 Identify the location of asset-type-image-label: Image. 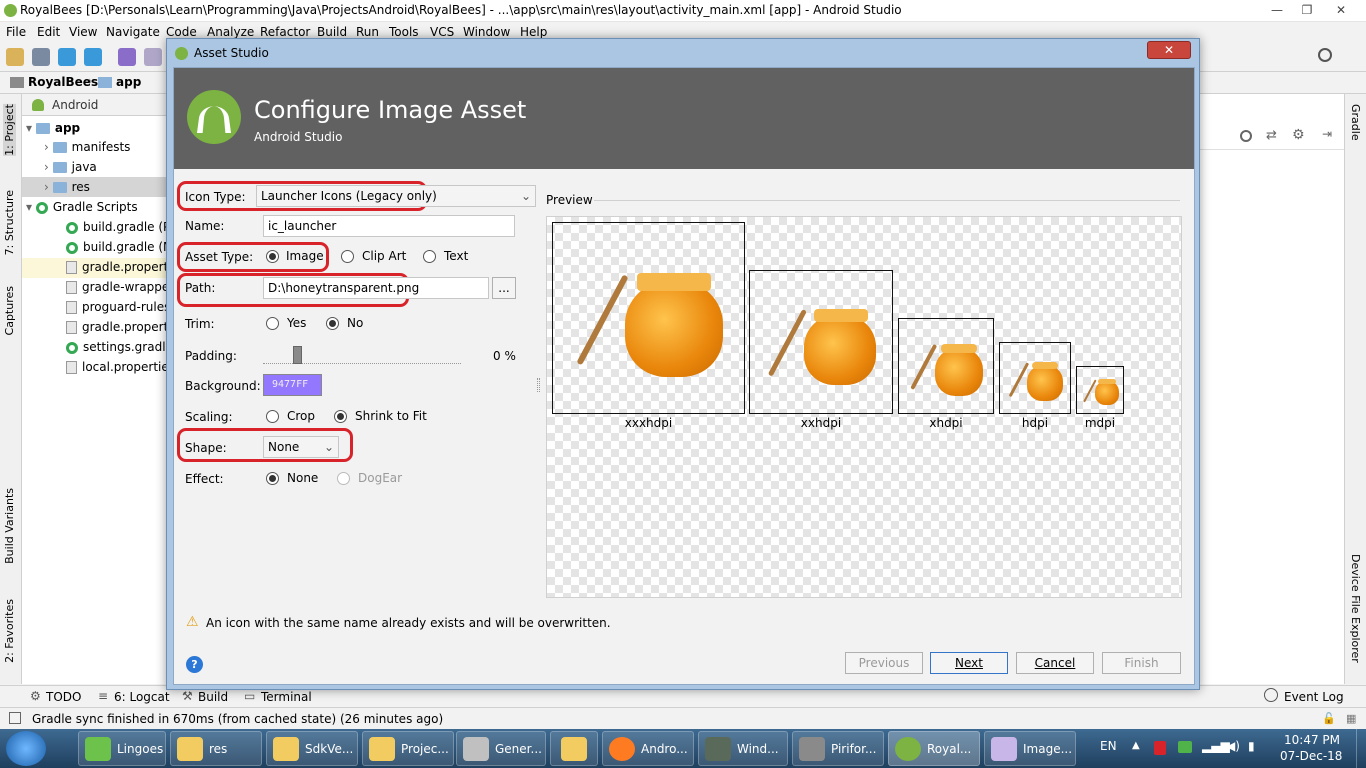
(305, 256).